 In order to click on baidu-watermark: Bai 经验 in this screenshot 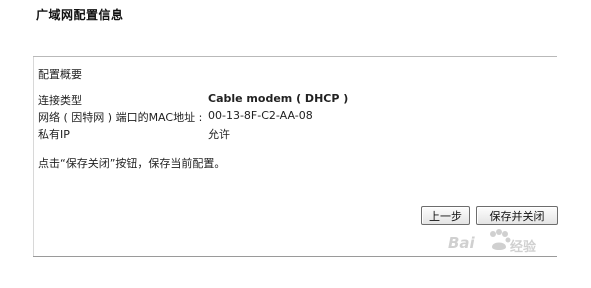, I will do `click(505, 243)`.